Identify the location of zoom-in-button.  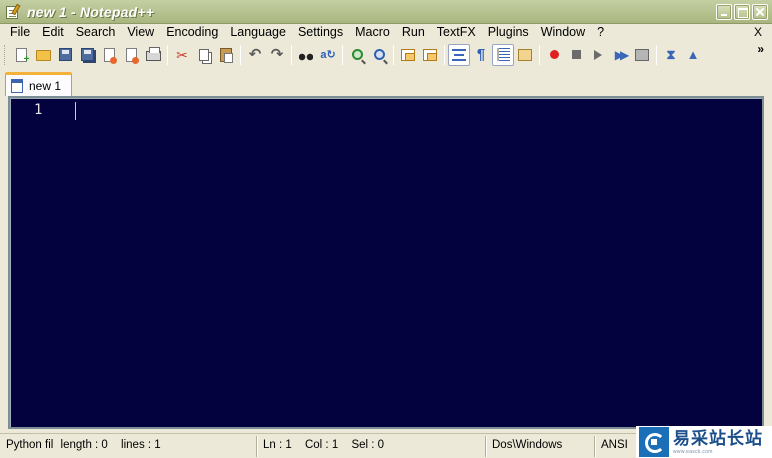
(357, 55).